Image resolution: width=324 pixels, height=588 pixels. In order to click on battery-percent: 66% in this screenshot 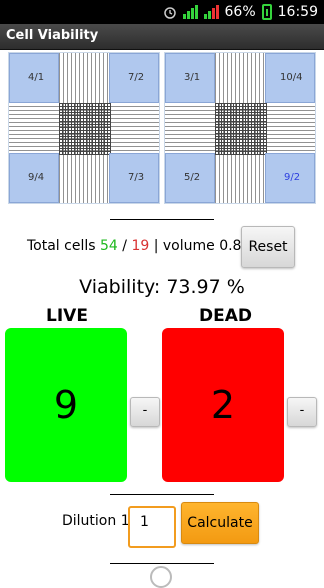, I will do `click(240, 12)`.